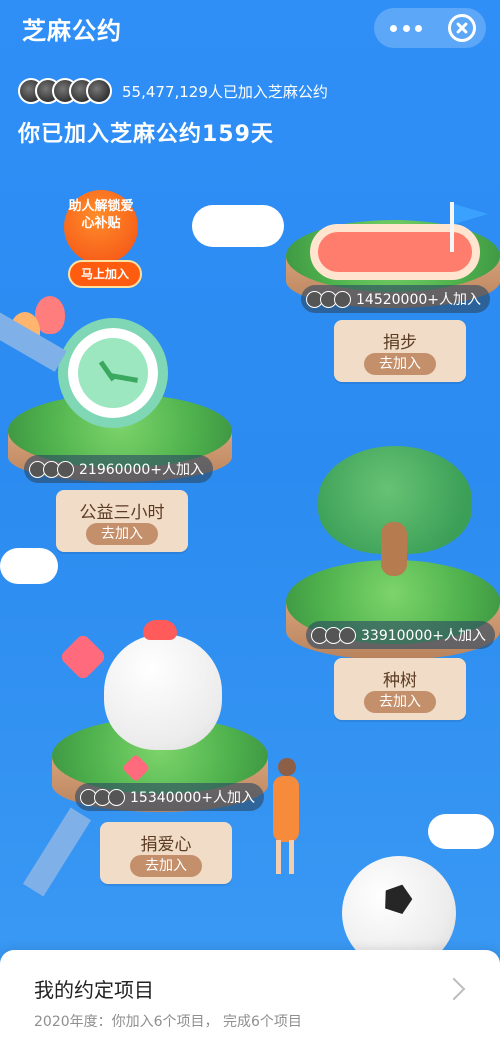  What do you see at coordinates (454, 989) in the screenshot?
I see `chevron-right-icon` at bounding box center [454, 989].